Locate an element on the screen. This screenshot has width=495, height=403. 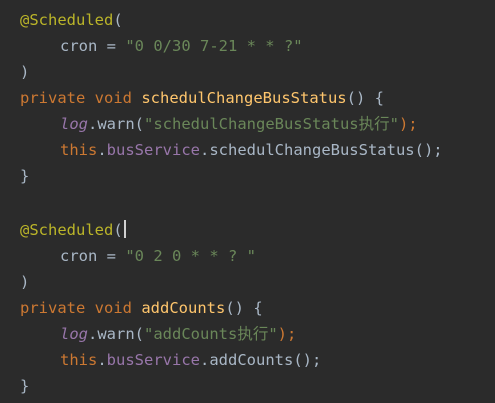
method-signature-line: private void schedulChangeBusStatus() { is located at coordinates (202, 98).